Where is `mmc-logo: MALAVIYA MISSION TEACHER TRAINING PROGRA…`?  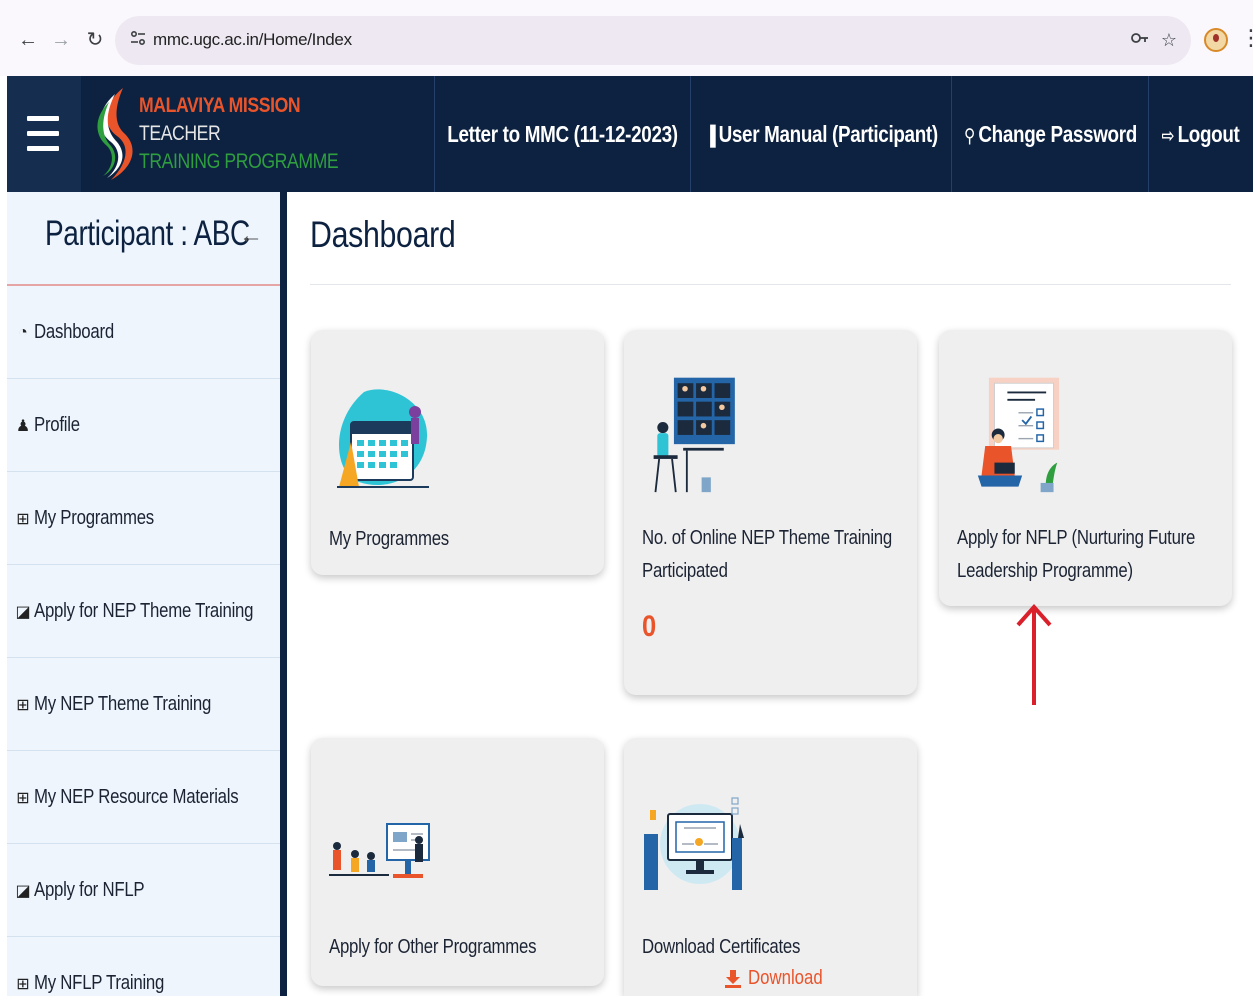
mmc-logo: MALAVIYA MISSION TEACHER TRAINING PROGRA… is located at coordinates (216, 134).